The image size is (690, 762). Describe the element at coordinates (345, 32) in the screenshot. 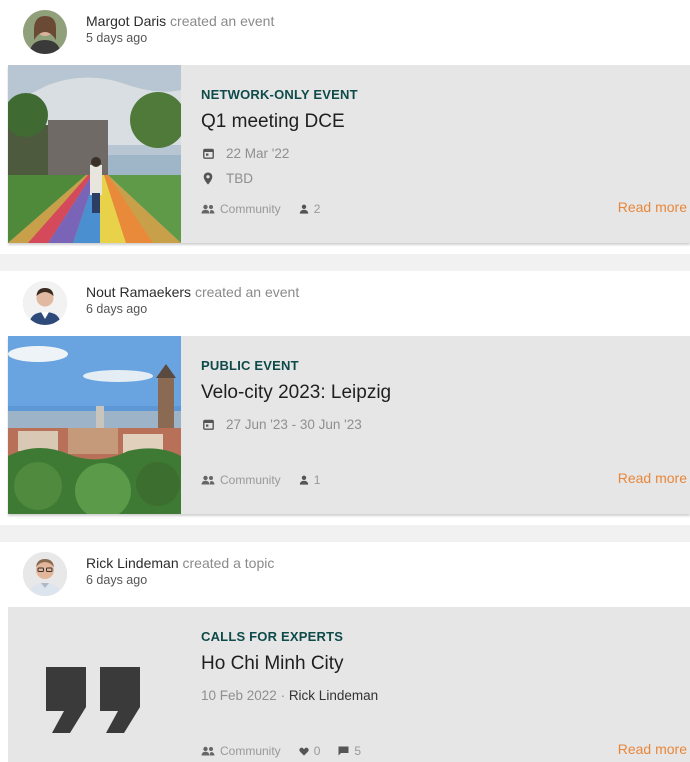

I see `post-header: Margot Daris created an event 5 days ago` at that location.